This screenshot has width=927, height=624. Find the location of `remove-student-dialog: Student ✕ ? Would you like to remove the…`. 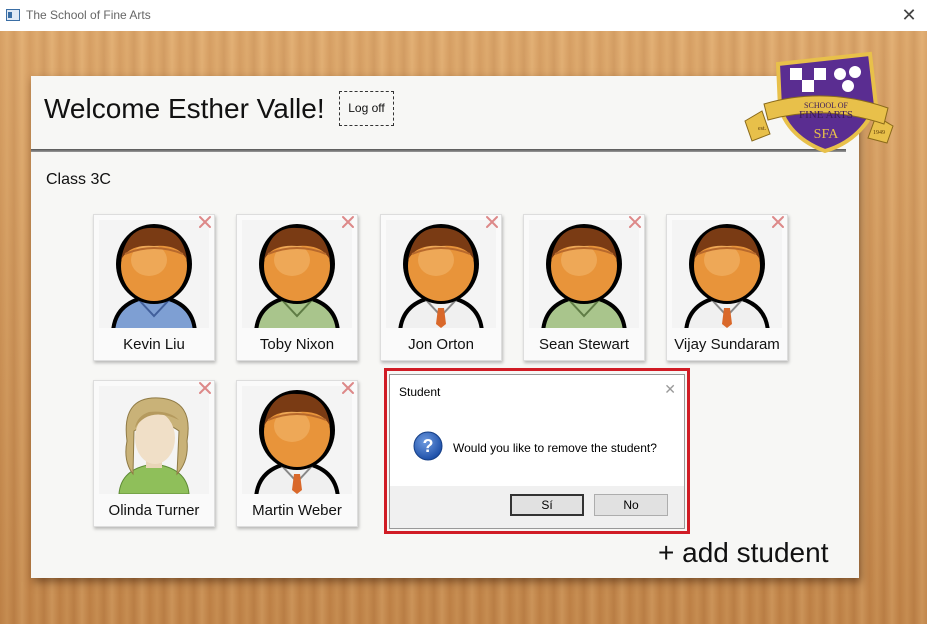

remove-student-dialog: Student ✕ ? Would you like to remove the… is located at coordinates (537, 451).